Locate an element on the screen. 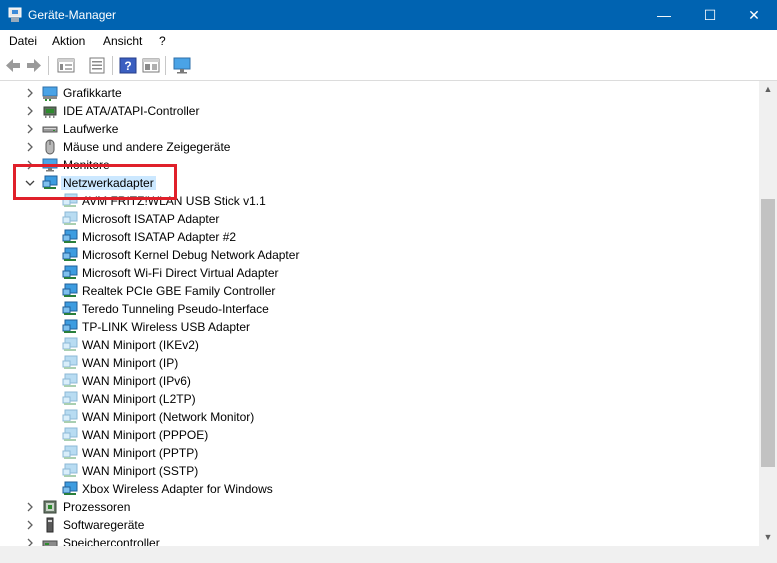  tree-device-row: Microsoft Wi-Fi Direct Virtual Adapter is located at coordinates (379, 273).